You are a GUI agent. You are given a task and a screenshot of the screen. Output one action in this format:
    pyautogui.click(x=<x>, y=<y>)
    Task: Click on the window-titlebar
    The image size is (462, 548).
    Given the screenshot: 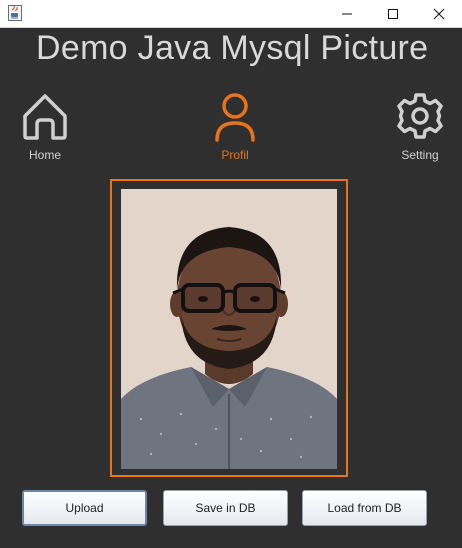 What is the action you would take?
    pyautogui.click(x=231, y=14)
    